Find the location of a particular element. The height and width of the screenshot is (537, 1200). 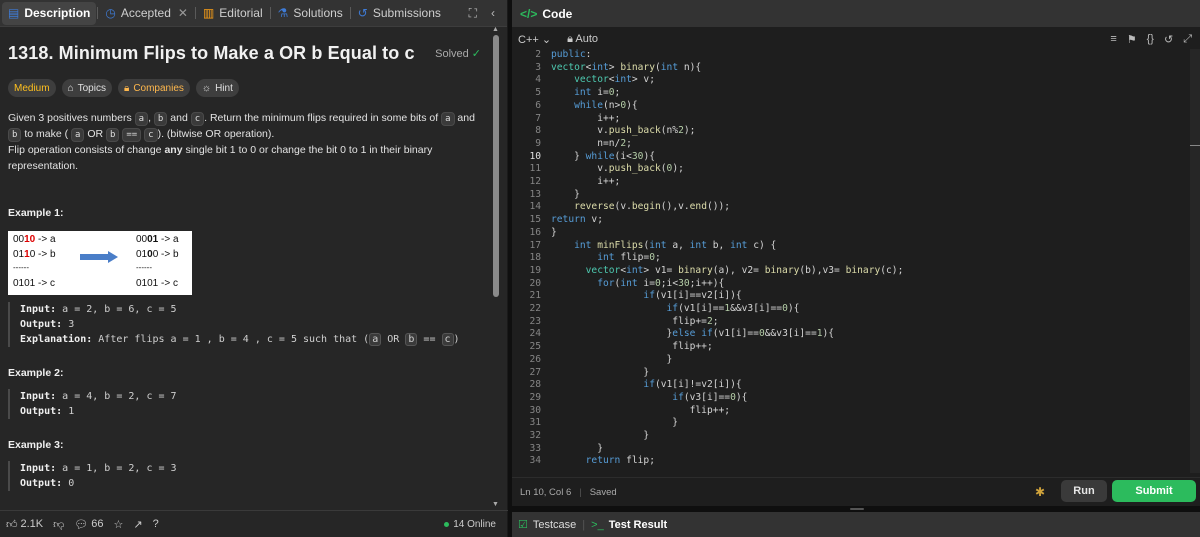

code-line: 26 } is located at coordinates (852, 360).